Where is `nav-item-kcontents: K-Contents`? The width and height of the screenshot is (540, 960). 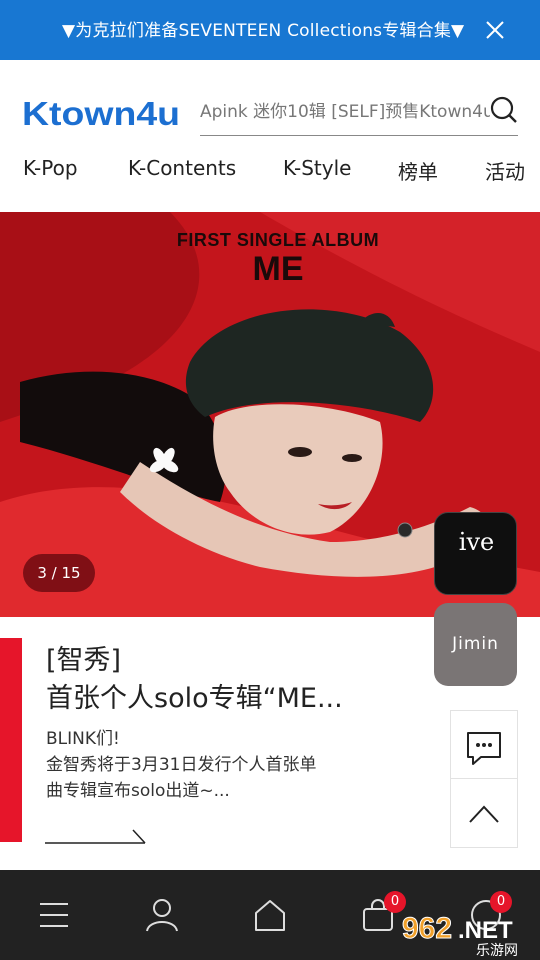
nav-item-kcontents: K-Contents is located at coordinates (182, 168).